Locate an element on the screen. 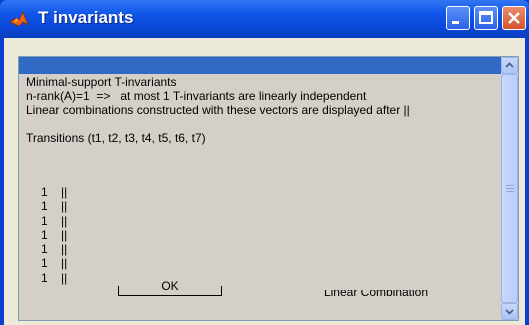  title-bar: T invariants is located at coordinates (264, 19).